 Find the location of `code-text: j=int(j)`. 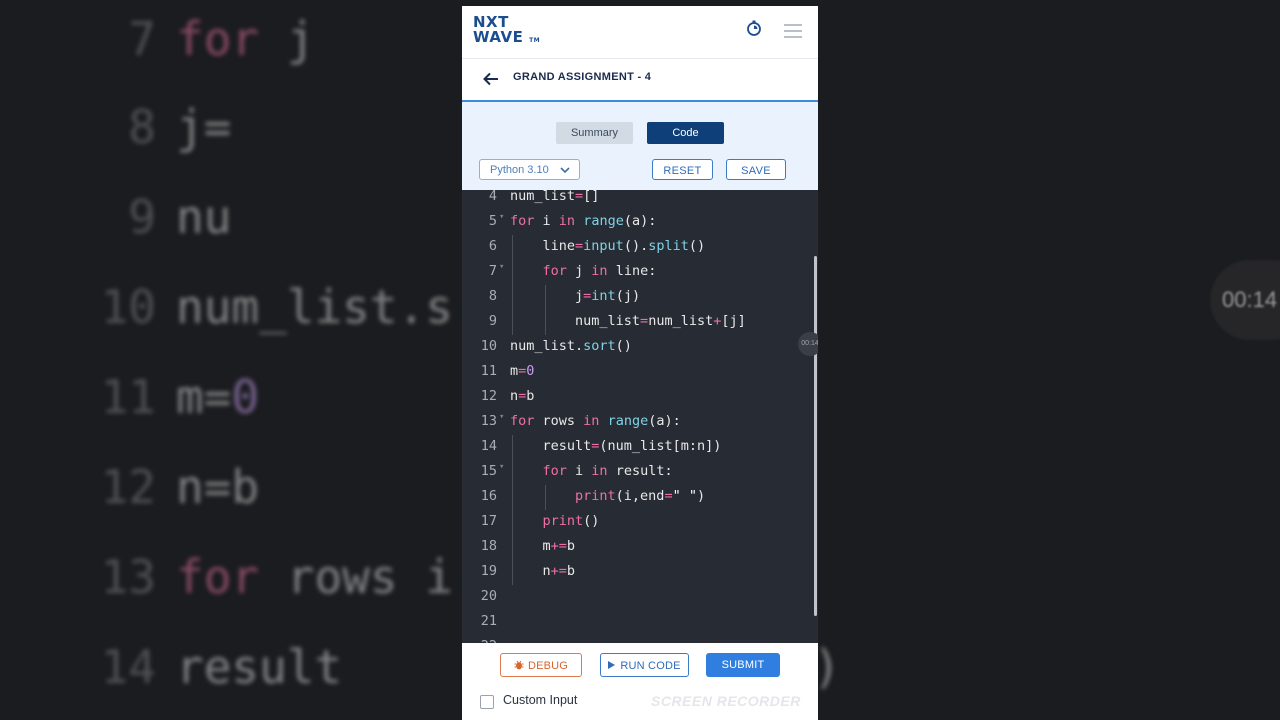

code-text: j=int(j) is located at coordinates (575, 296).